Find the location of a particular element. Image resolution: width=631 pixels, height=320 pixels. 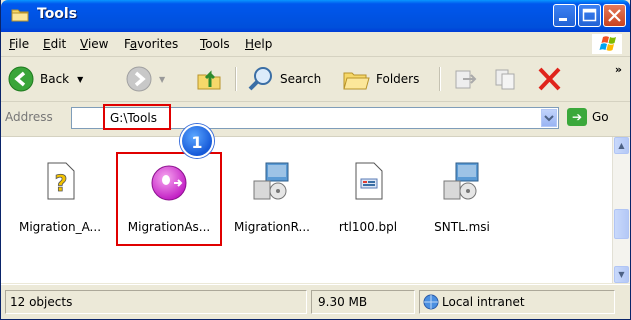

back-arrow-icon is located at coordinates (21, 79).